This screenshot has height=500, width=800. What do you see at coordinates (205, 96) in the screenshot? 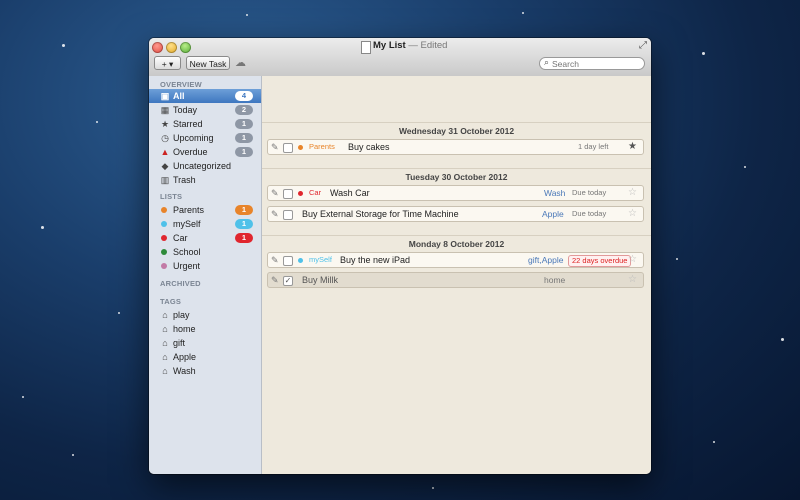
I see `sidebar-item-all: ▣ All 4` at bounding box center [205, 96].